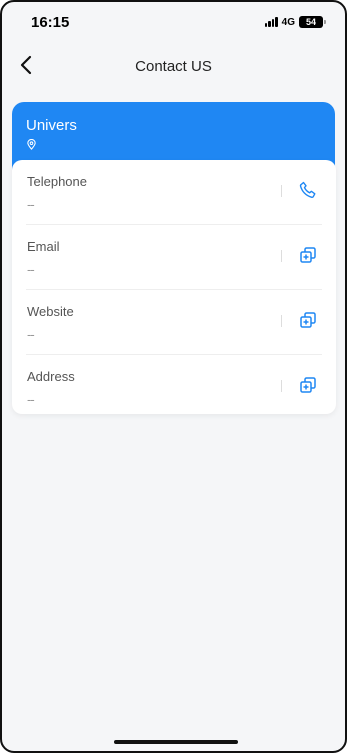 The height and width of the screenshot is (753, 347). I want to click on website-value: --, so click(31, 334).